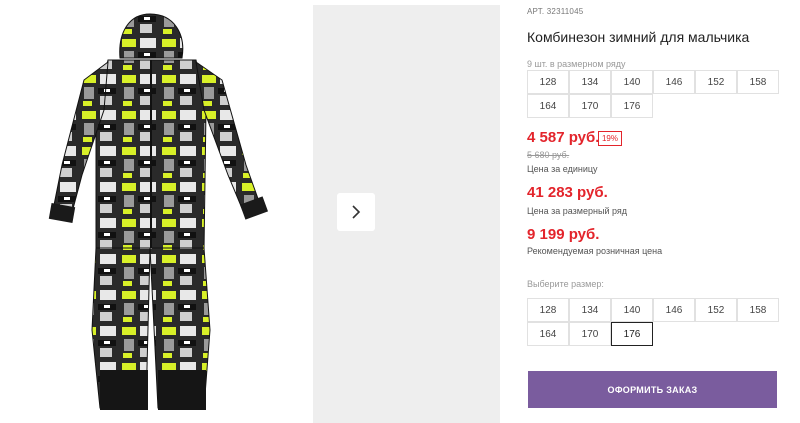 The height and width of the screenshot is (423, 800). What do you see at coordinates (548, 82) in the screenshot?
I see `pack-size-128: 128` at bounding box center [548, 82].